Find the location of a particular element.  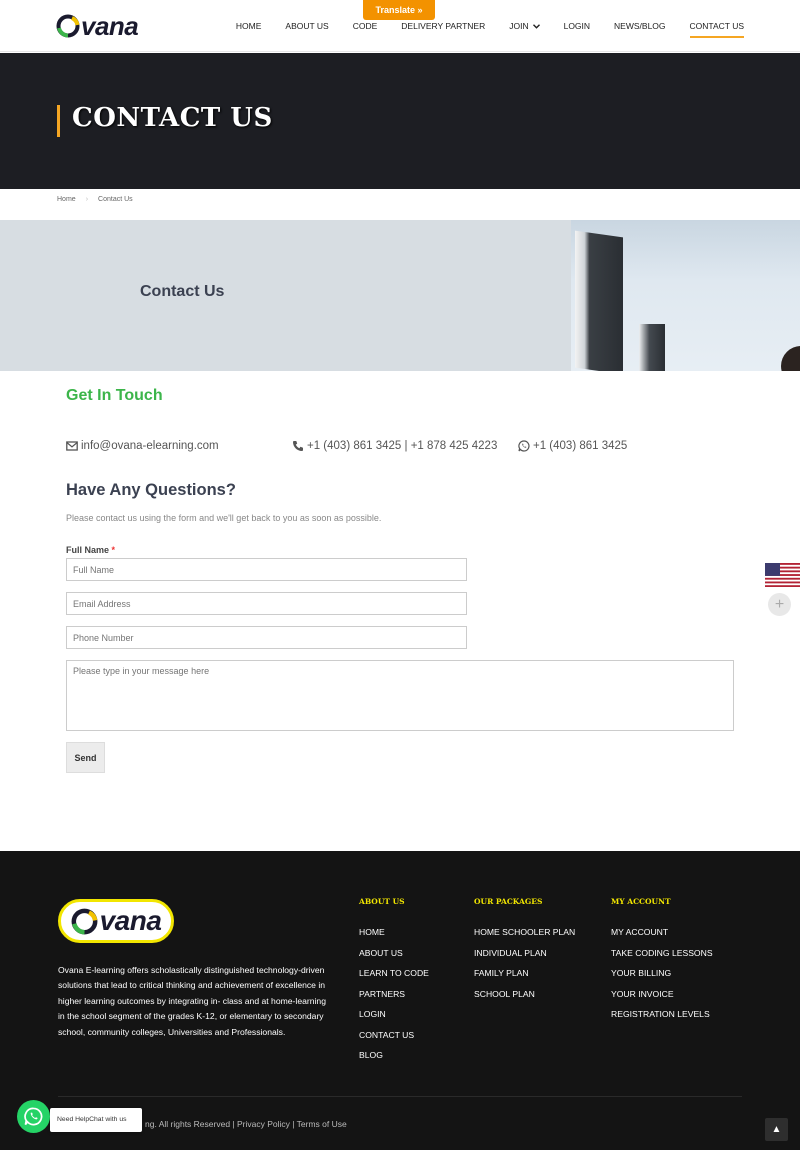

language-more-button: + is located at coordinates (779, 604).